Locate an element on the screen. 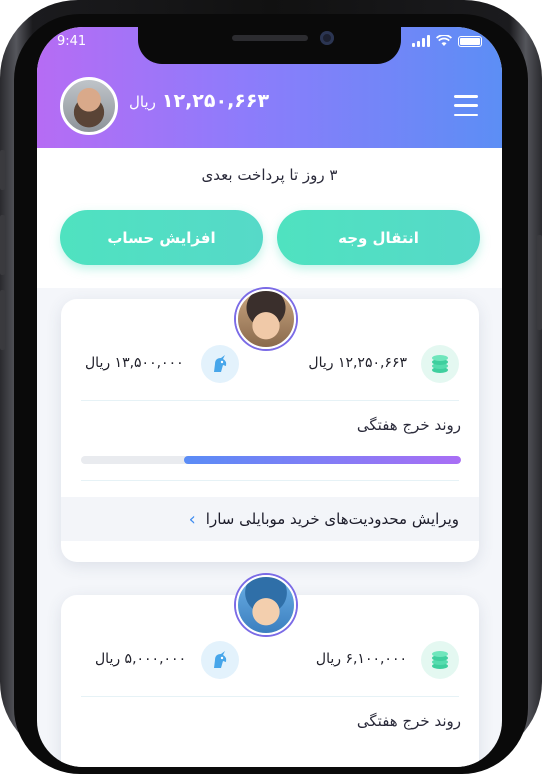 The image size is (542, 774). amount-row: ۱۲,۲۵۰,۶۶۳ ریال ۱۳,۵۰۰,۰۰۰ ریال is located at coordinates (270, 364).